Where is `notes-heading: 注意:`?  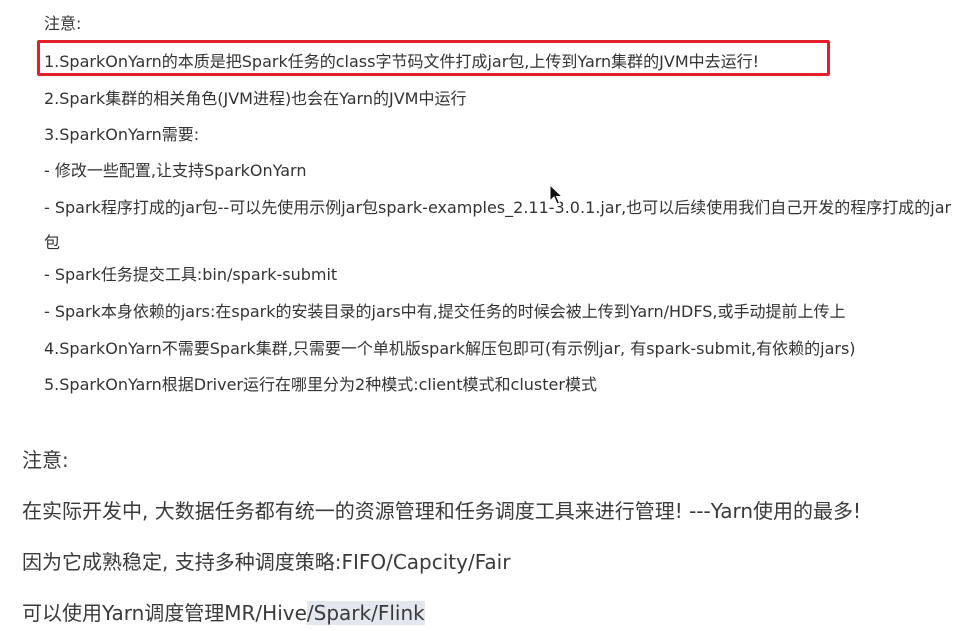
notes-heading: 注意: is located at coordinates (63, 23).